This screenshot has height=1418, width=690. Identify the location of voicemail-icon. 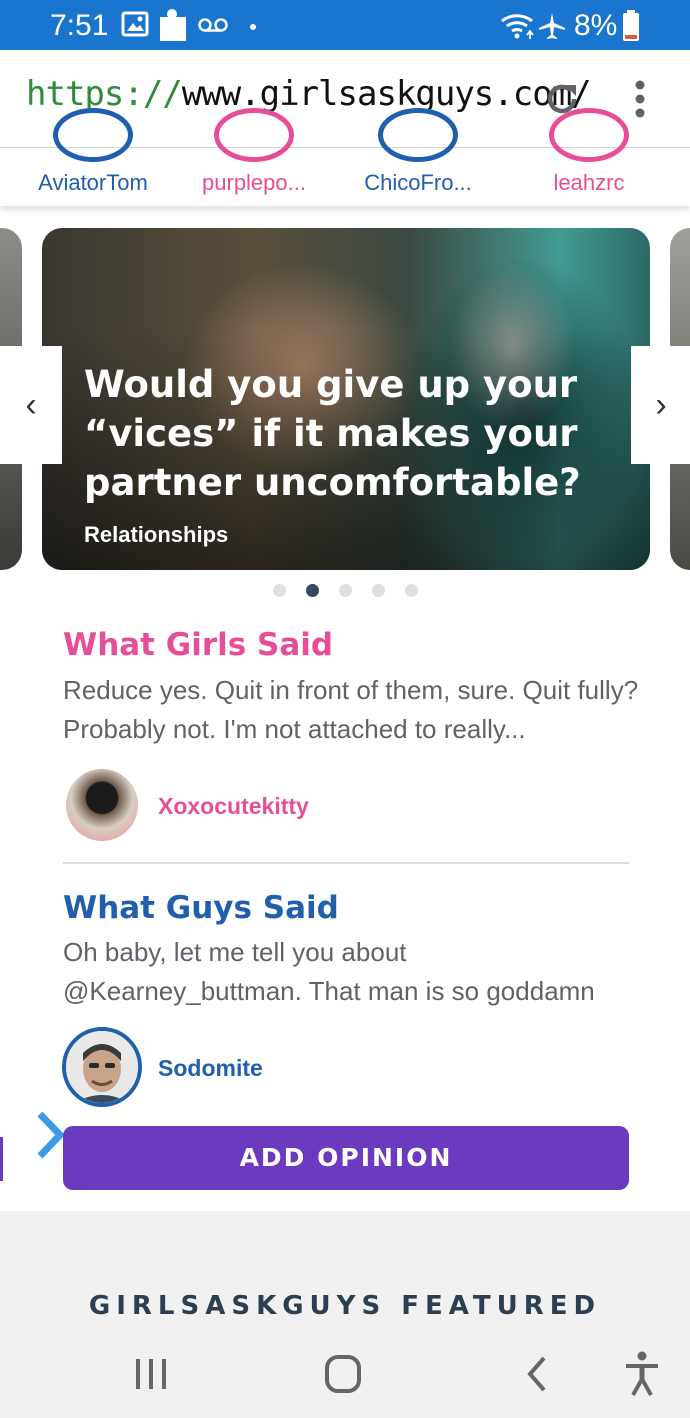
(213, 25).